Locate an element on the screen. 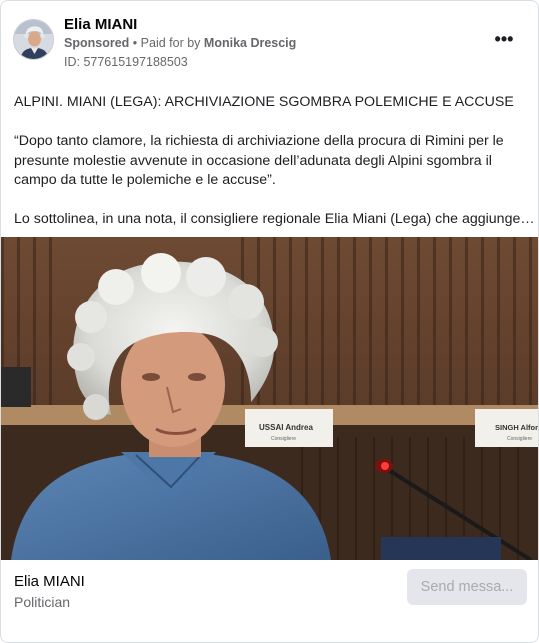  footer-page-name: Elia MIANI is located at coordinates (49, 581).